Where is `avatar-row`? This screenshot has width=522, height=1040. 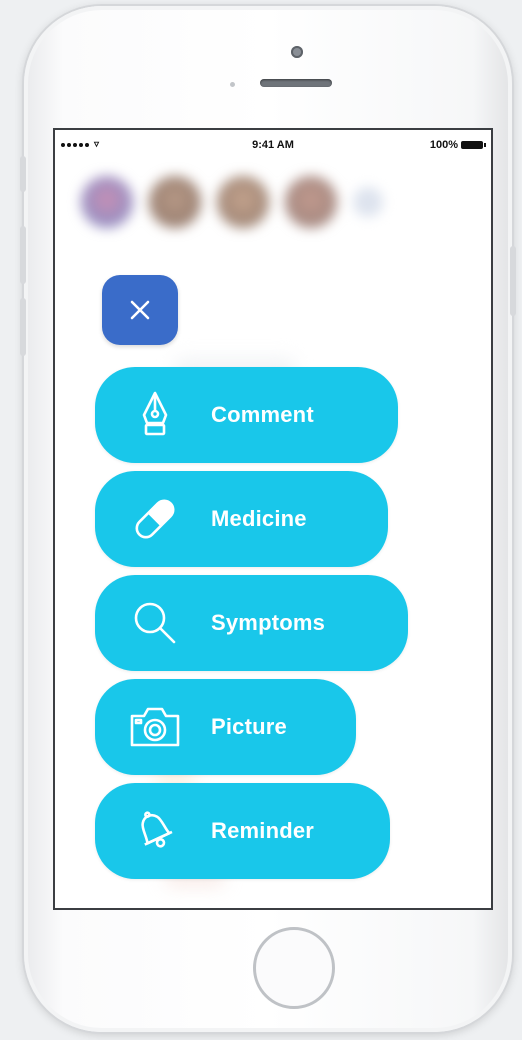
avatar-row is located at coordinates (232, 202).